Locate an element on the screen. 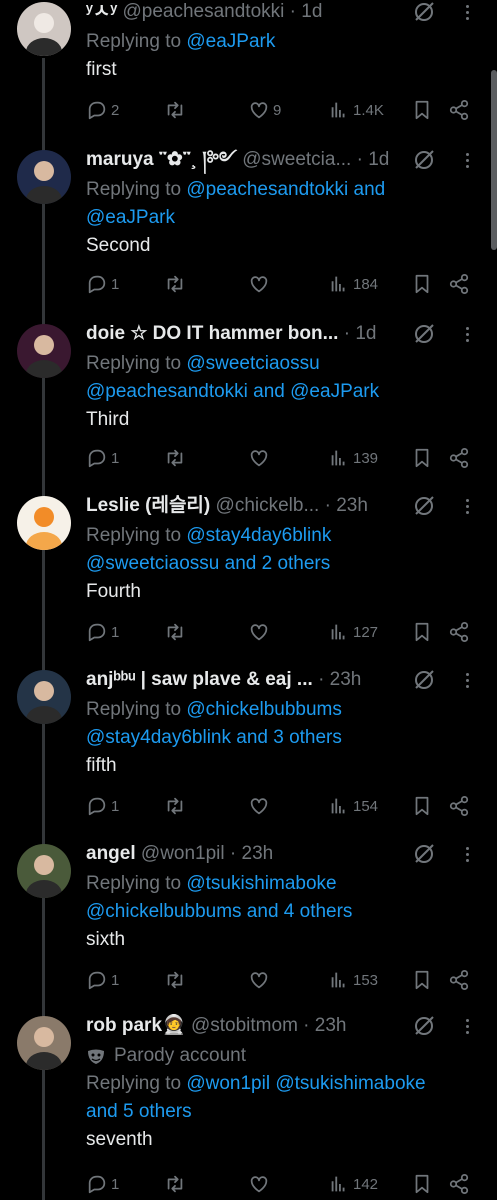  mention-link: @peachesandtokki and is located at coordinates (285, 189).